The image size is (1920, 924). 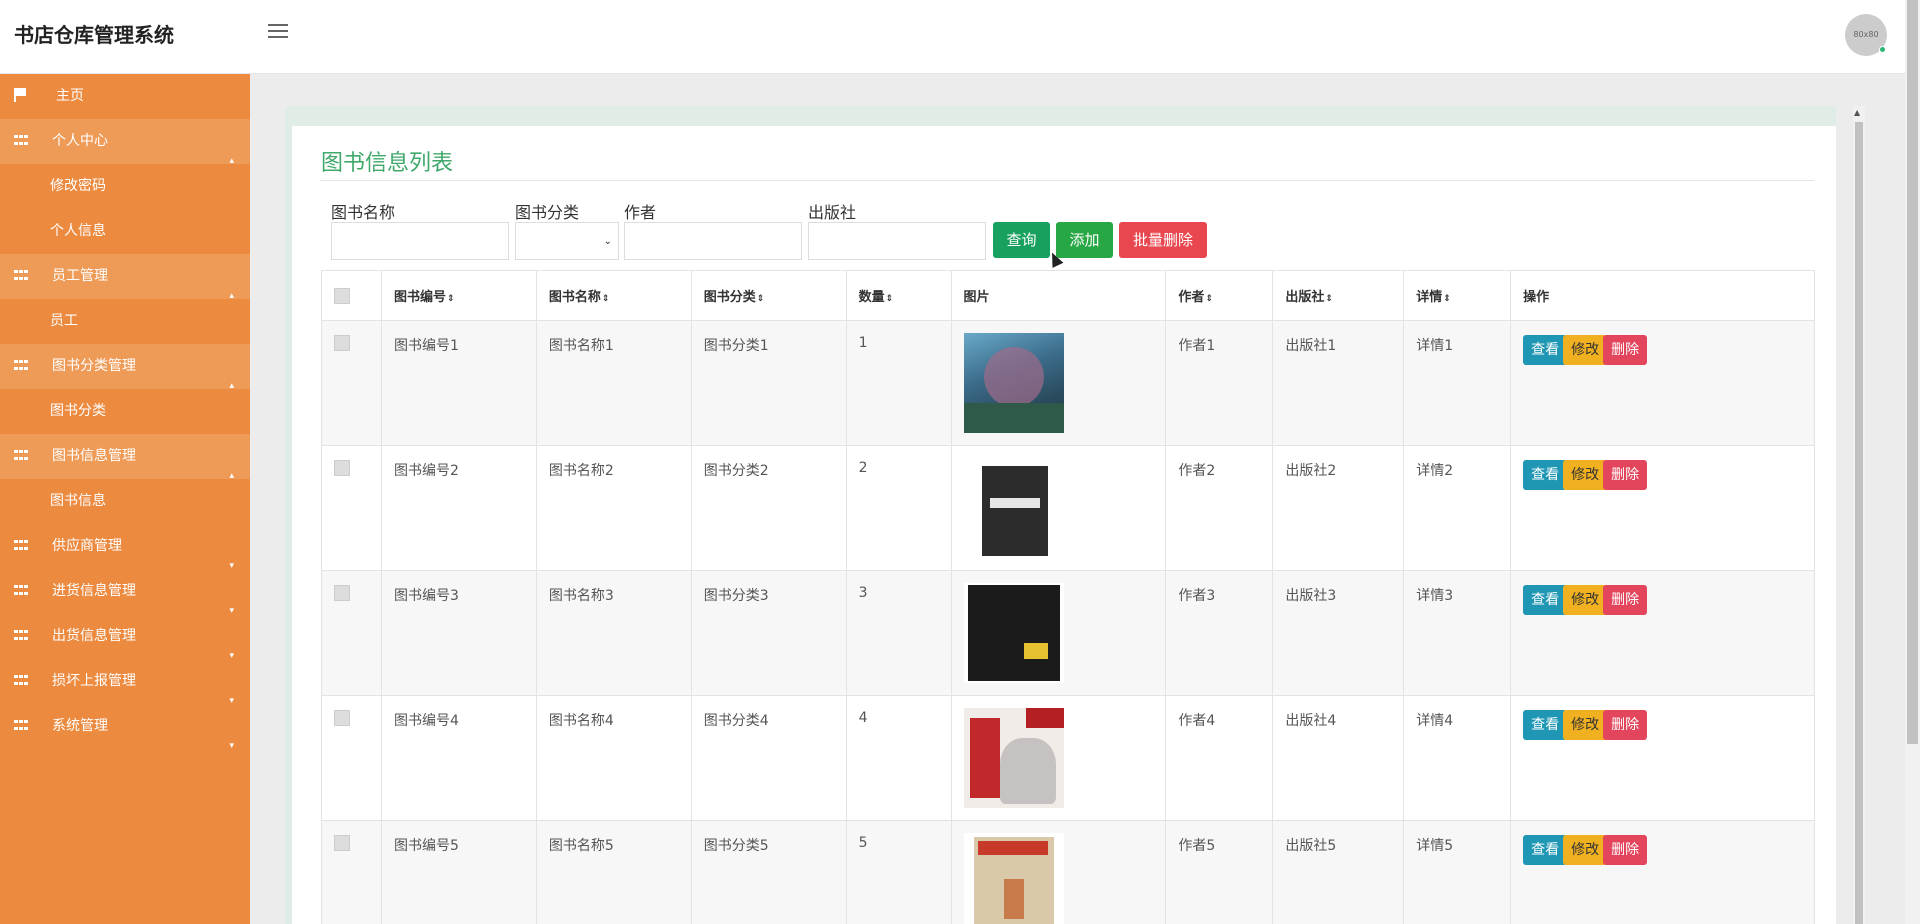 I want to click on publisher-input, so click(x=897, y=241).